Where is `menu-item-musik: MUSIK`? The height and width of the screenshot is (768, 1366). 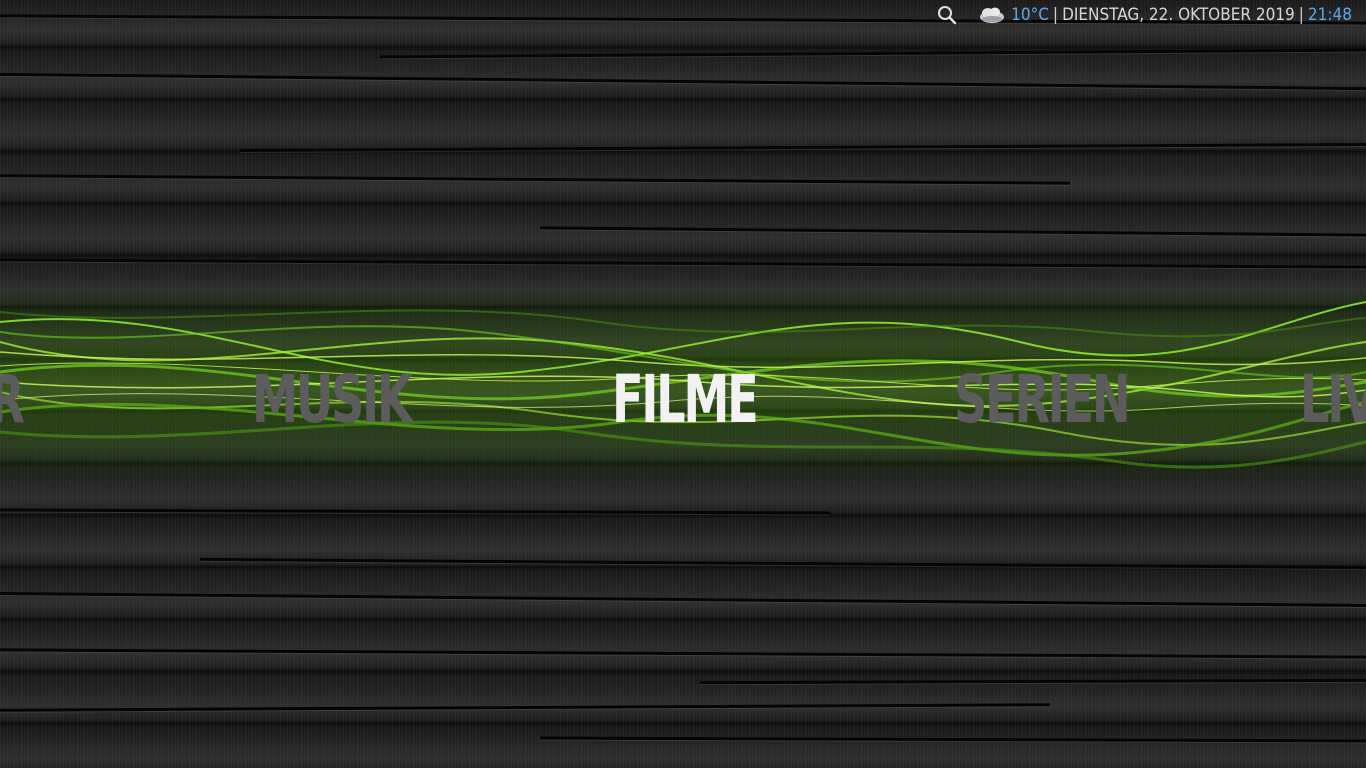
menu-item-musik: MUSIK is located at coordinates (332, 400).